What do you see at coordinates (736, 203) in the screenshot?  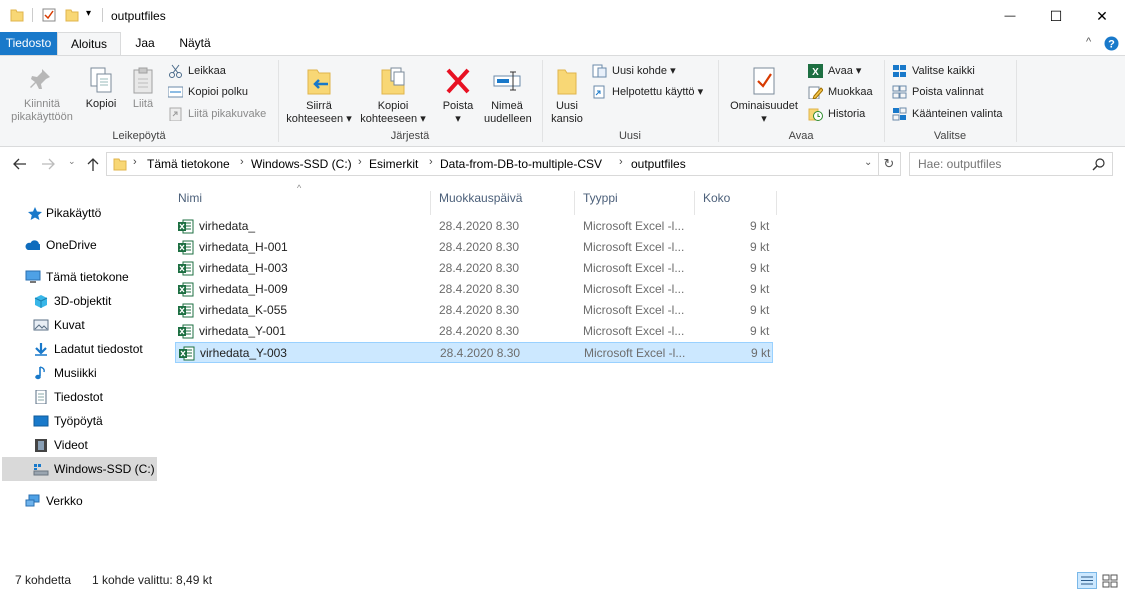 I see `column-header-size: Koko` at bounding box center [736, 203].